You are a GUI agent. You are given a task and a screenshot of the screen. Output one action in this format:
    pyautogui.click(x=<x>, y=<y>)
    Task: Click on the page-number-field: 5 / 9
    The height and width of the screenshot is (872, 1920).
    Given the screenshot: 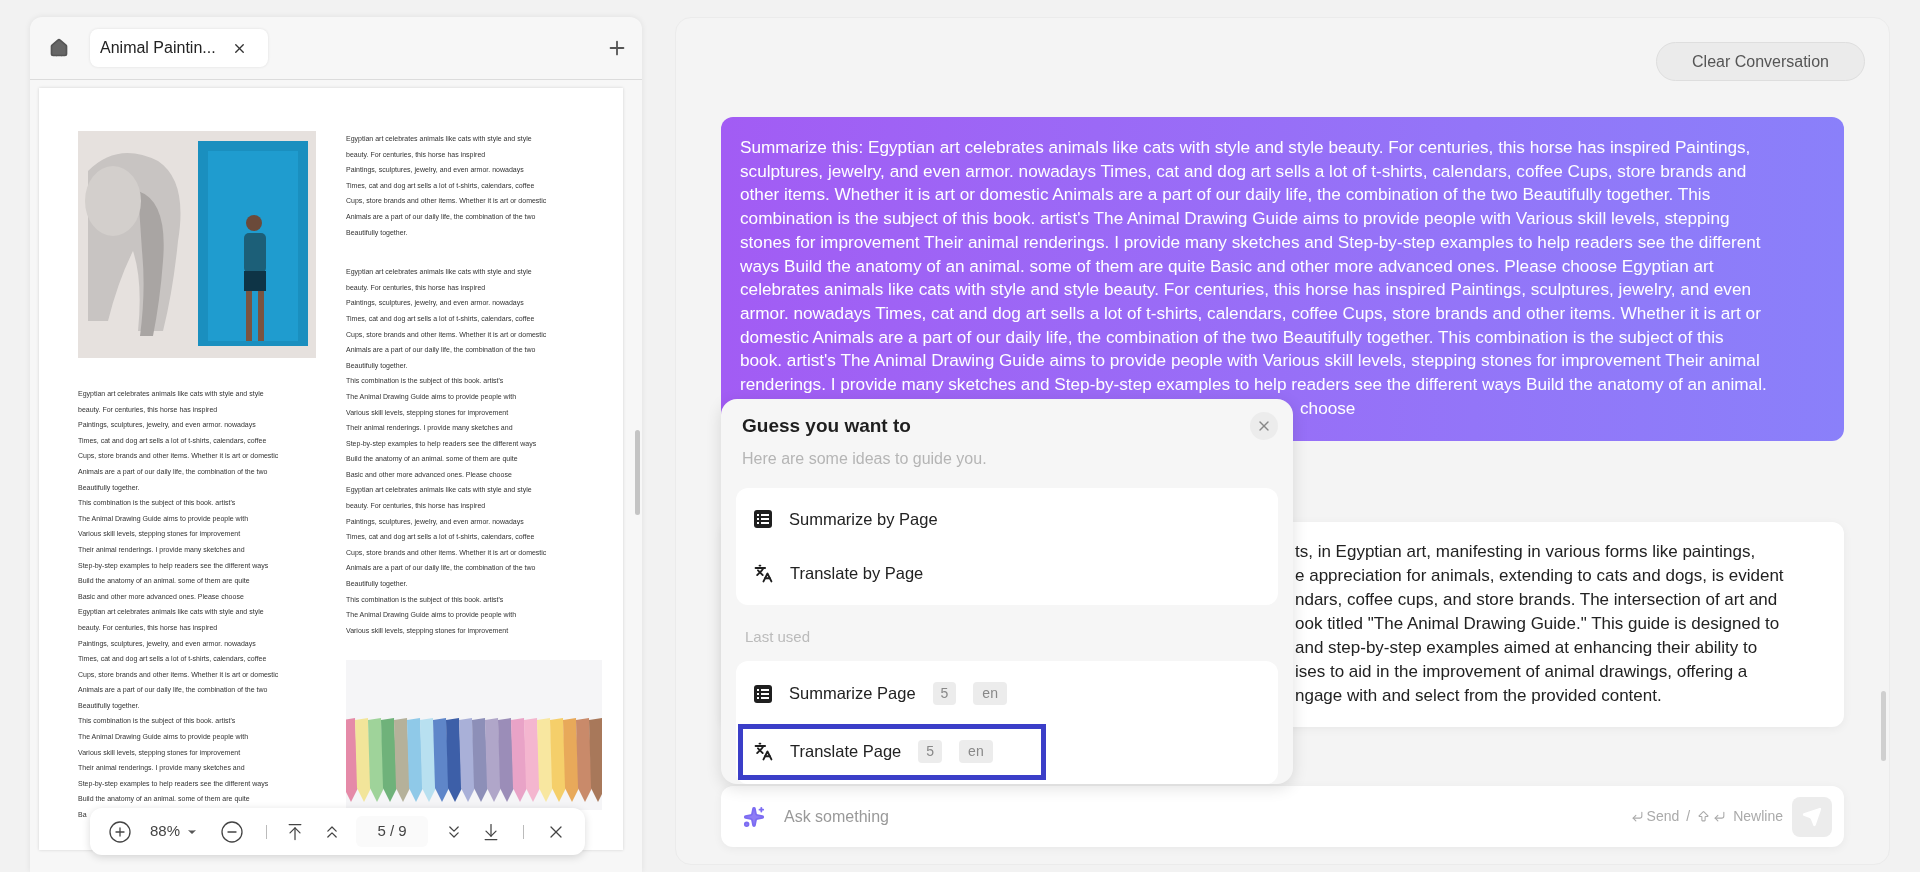 What is the action you would take?
    pyautogui.click(x=392, y=831)
    